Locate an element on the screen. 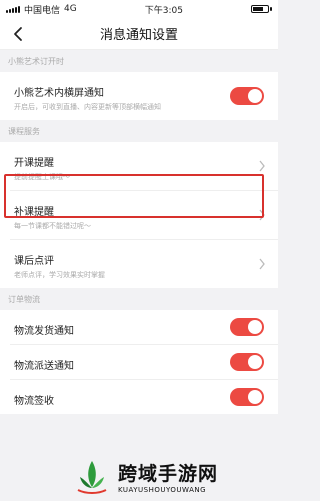 The height and width of the screenshot is (501, 320). setting-title: 补课提醒 is located at coordinates (34, 212).